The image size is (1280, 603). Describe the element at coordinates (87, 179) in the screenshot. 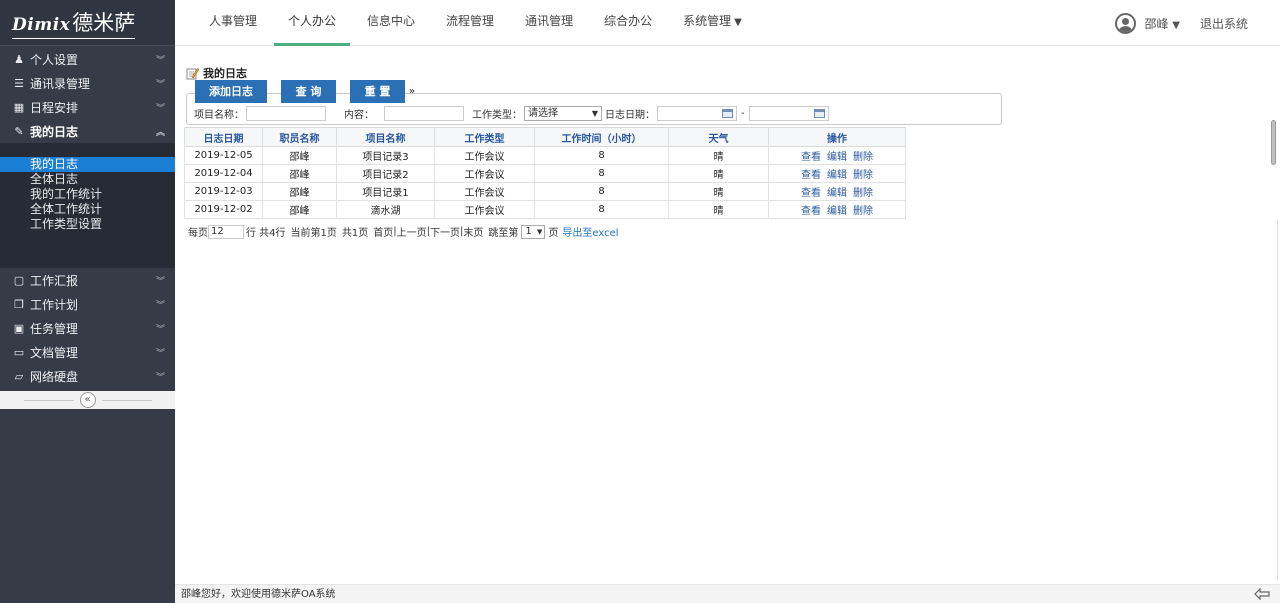

I see `sidebar-subitem-1: 全体日志` at that location.